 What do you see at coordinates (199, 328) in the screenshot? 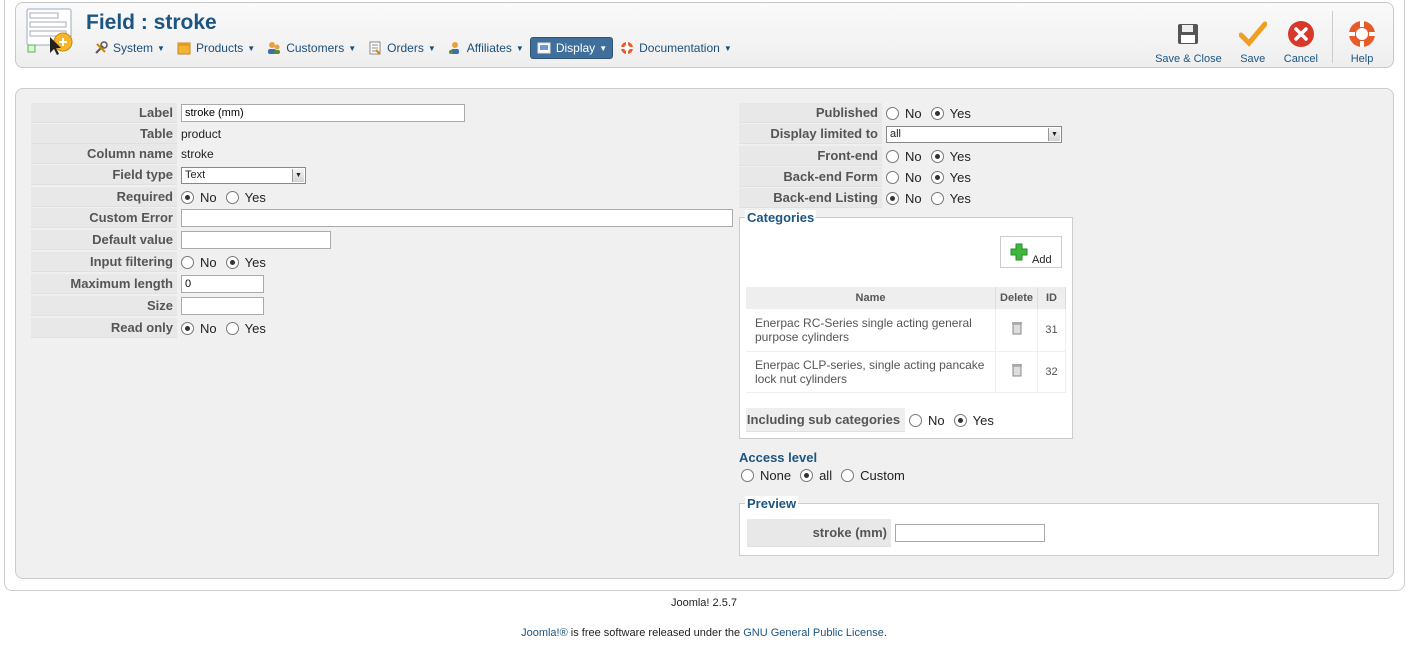
I see `read-only-no-radio: No` at bounding box center [199, 328].